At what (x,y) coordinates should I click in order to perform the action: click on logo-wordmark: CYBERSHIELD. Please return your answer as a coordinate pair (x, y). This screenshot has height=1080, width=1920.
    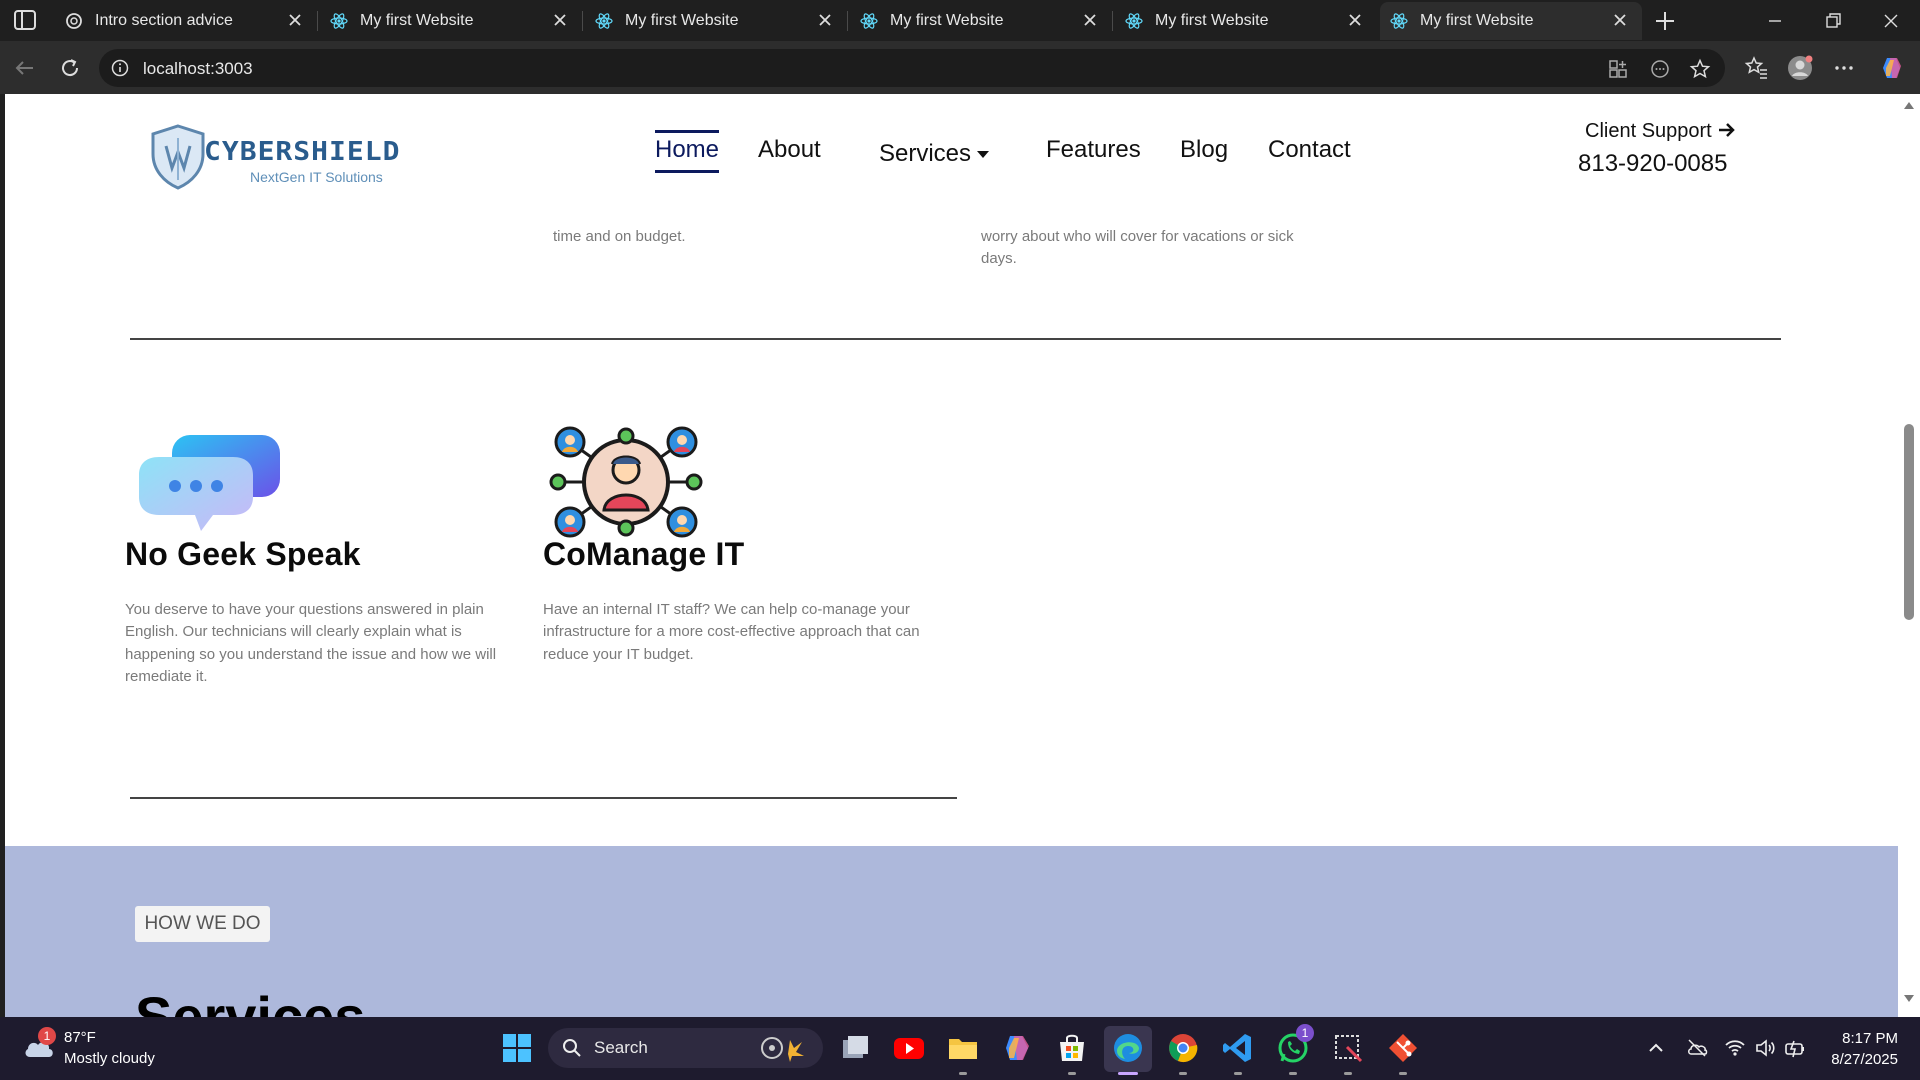
    Looking at the image, I should click on (302, 151).